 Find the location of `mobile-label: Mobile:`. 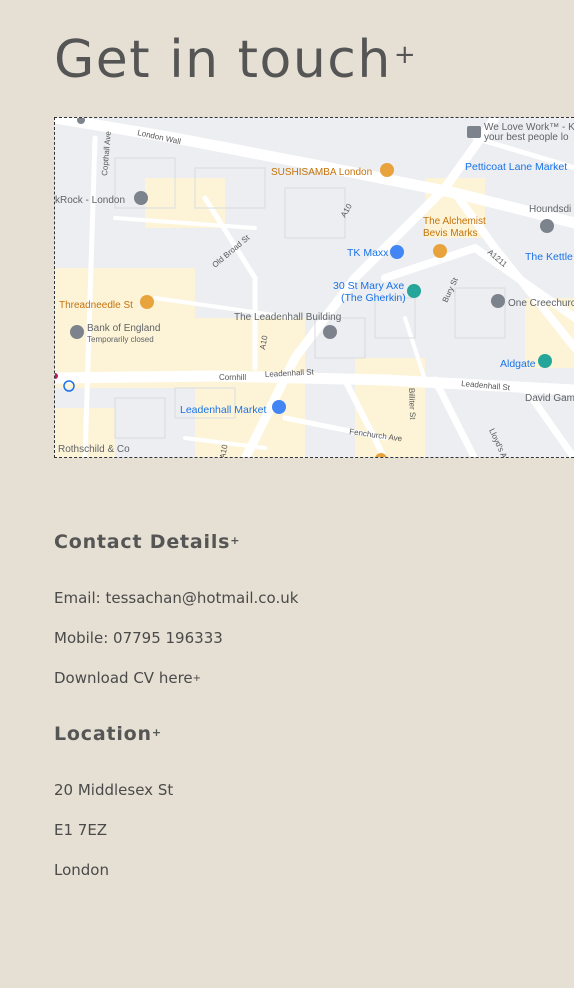

mobile-label: Mobile: is located at coordinates (84, 638).